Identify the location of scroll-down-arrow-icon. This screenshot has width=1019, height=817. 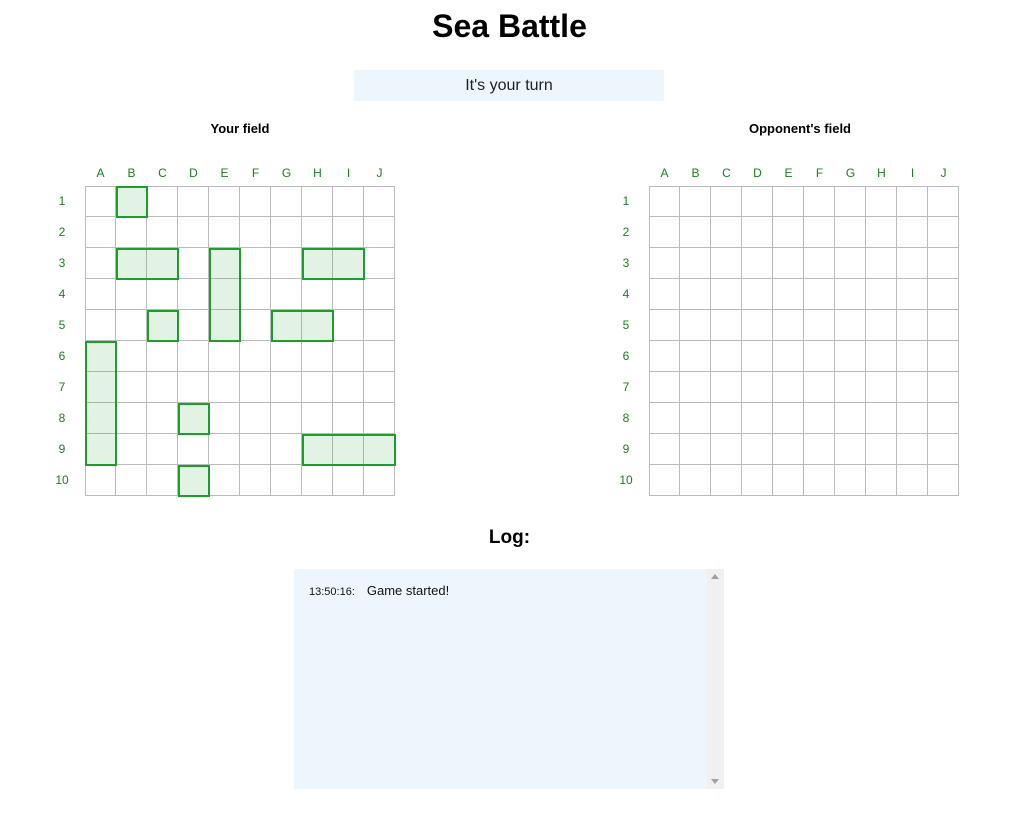
(715, 781).